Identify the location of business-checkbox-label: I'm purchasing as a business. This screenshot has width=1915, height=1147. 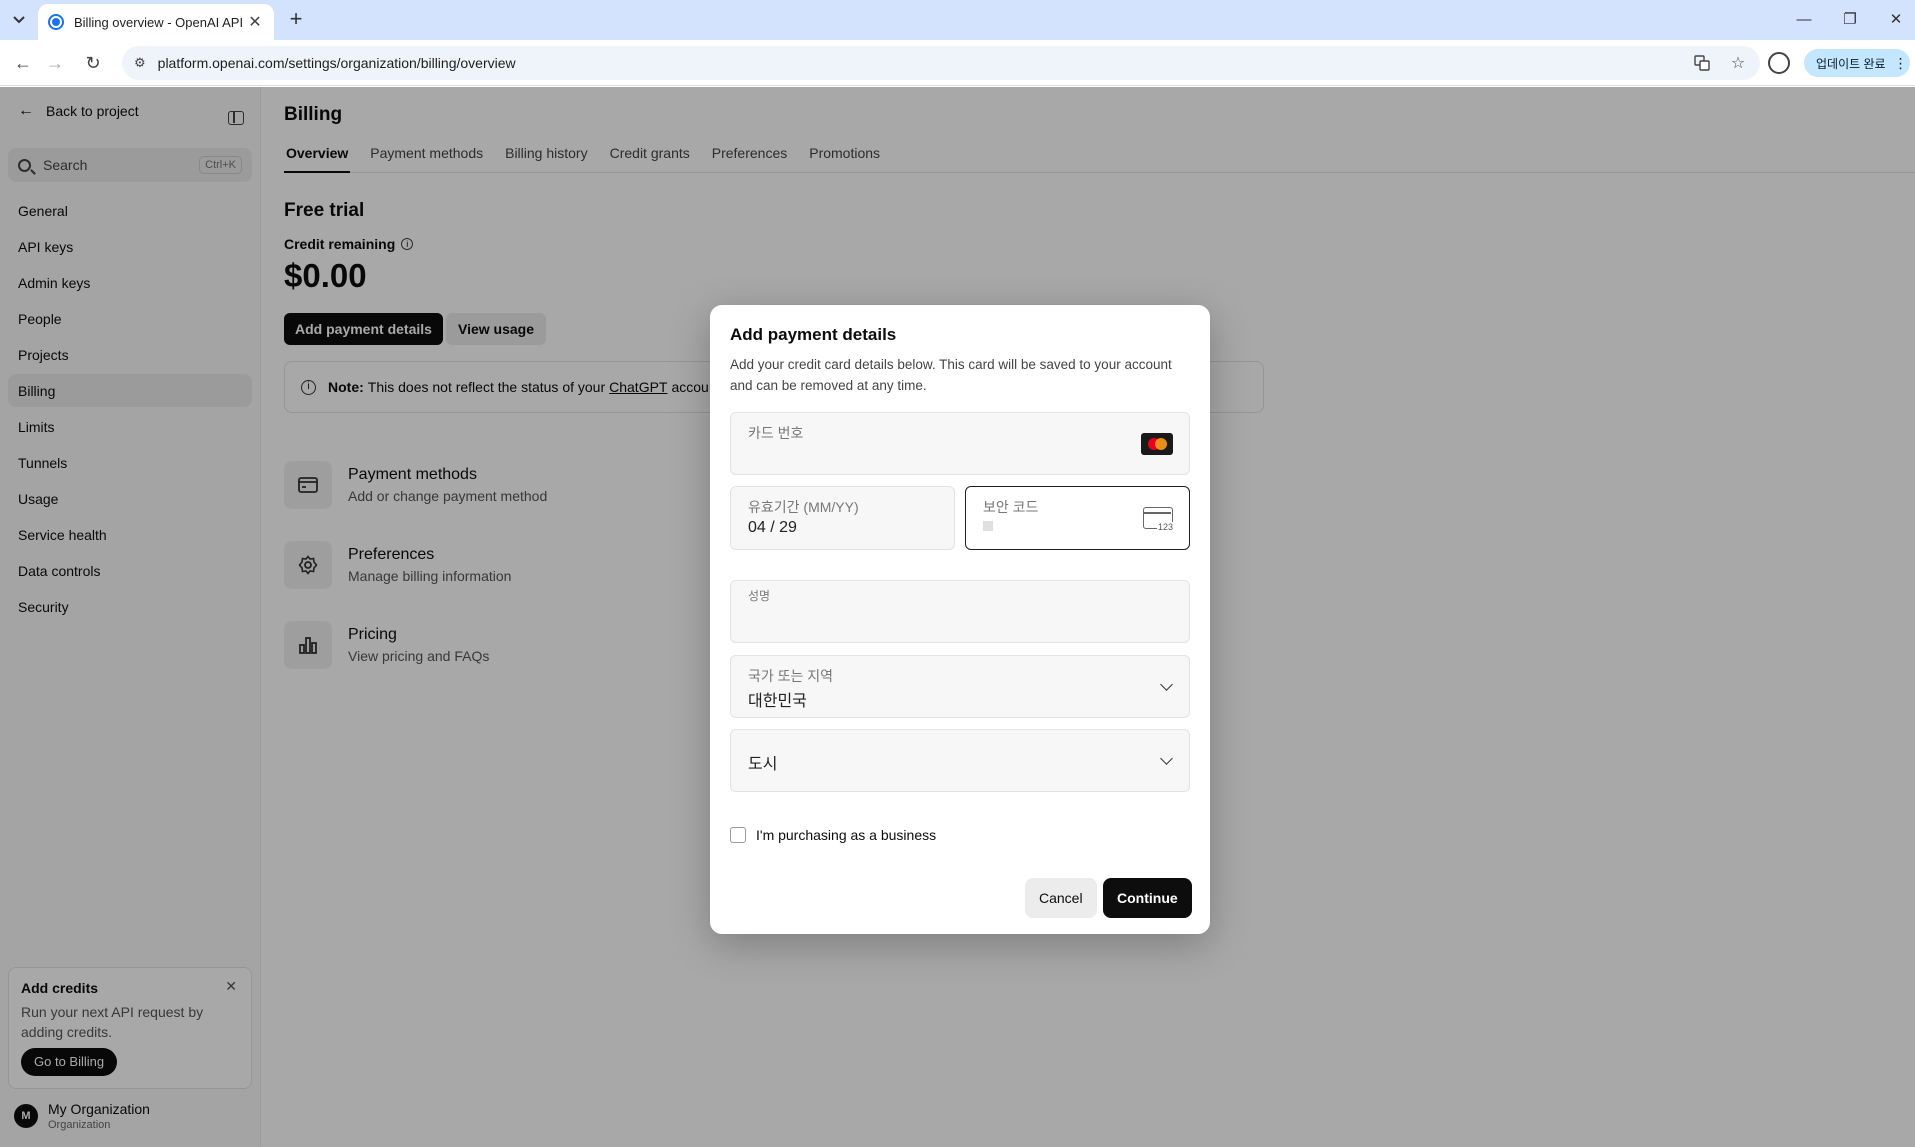
(846, 835).